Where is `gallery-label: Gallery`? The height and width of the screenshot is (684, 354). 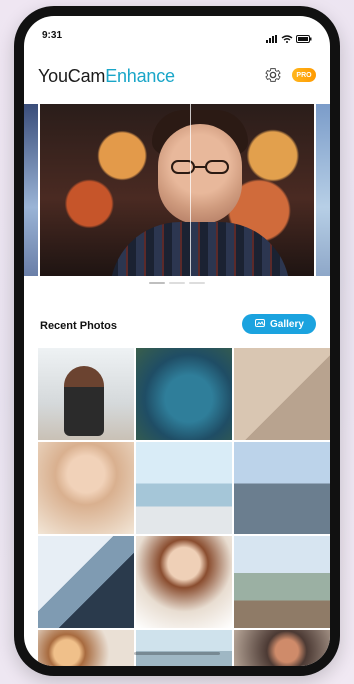
gallery-label: Gallery is located at coordinates (287, 324).